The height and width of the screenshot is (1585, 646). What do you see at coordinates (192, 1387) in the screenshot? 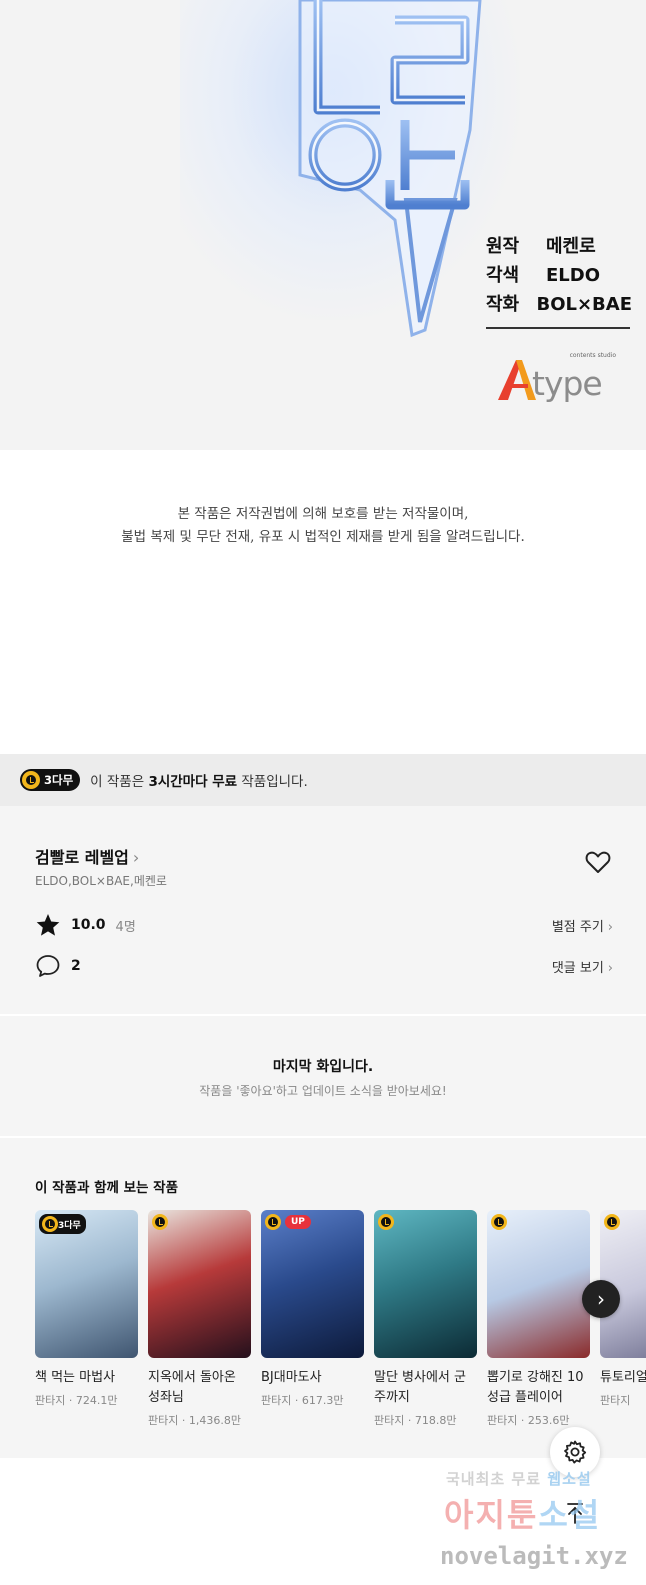
I see `reco-title: 지옥에서 돌아온 성좌님` at bounding box center [192, 1387].